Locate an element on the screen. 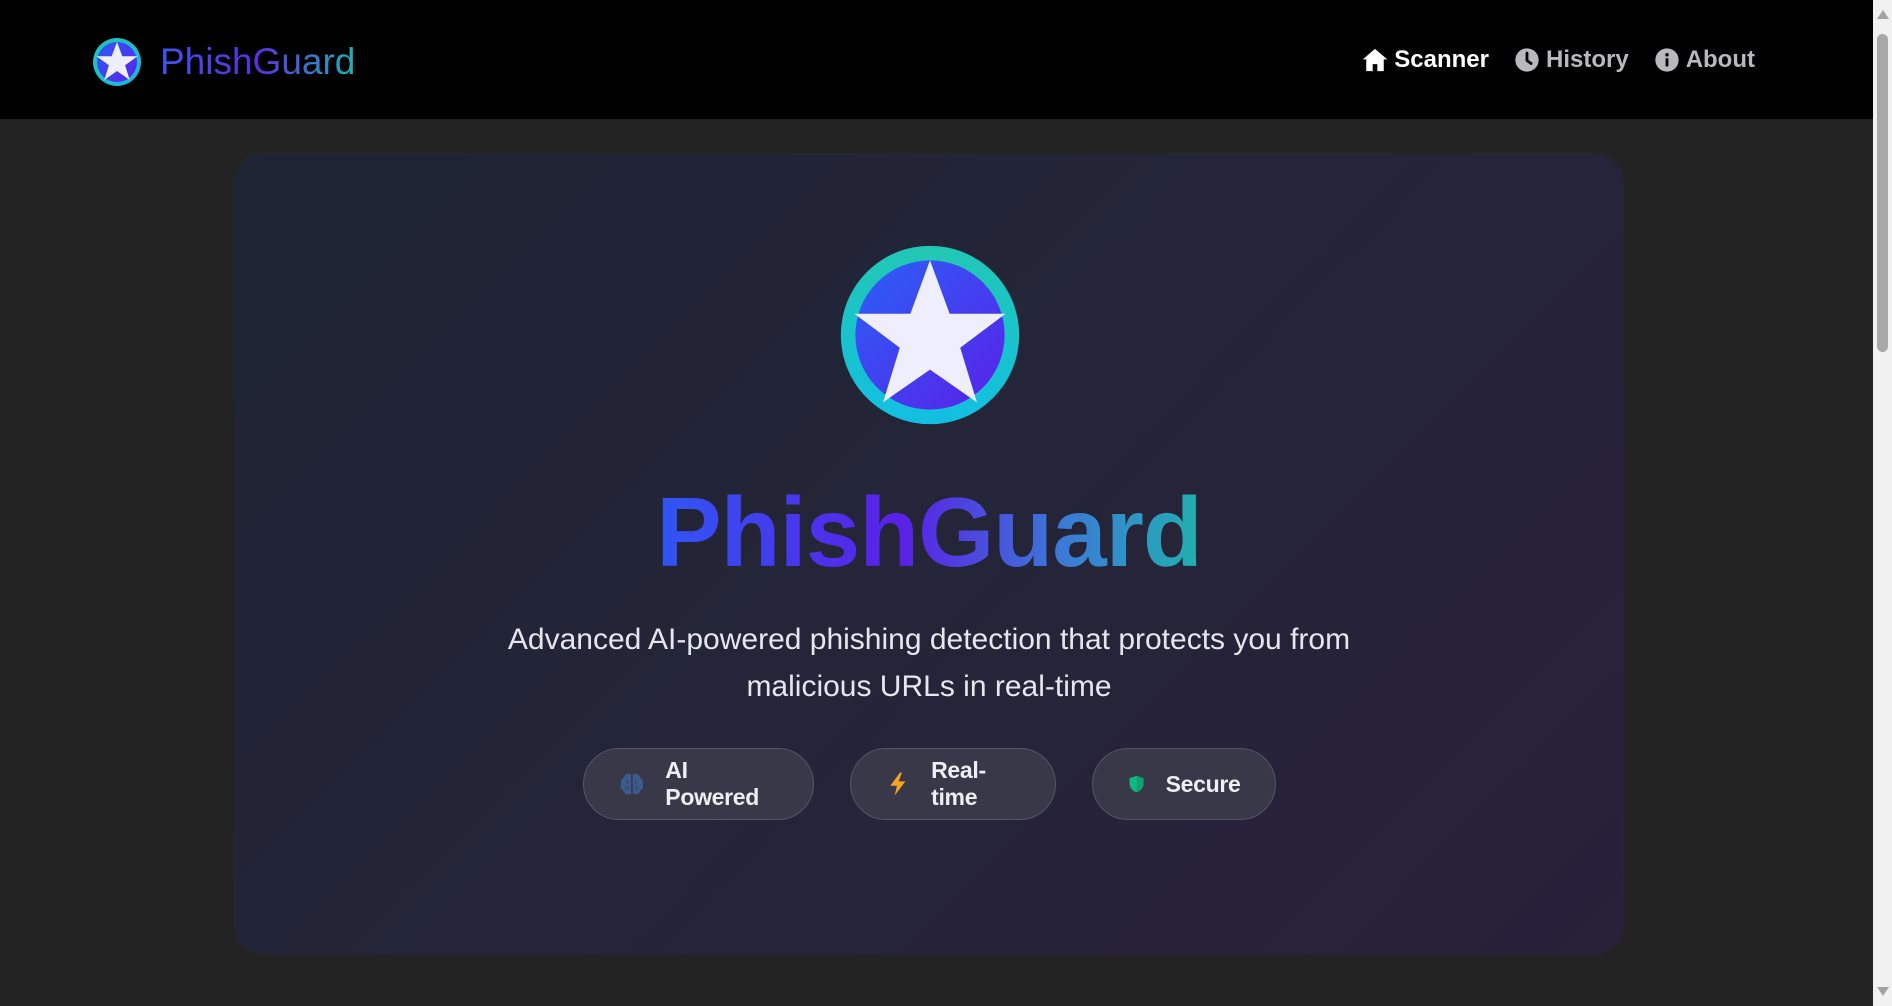 The image size is (1892, 1006). feature-real-time-label: Real-time is located at coordinates (958, 783).